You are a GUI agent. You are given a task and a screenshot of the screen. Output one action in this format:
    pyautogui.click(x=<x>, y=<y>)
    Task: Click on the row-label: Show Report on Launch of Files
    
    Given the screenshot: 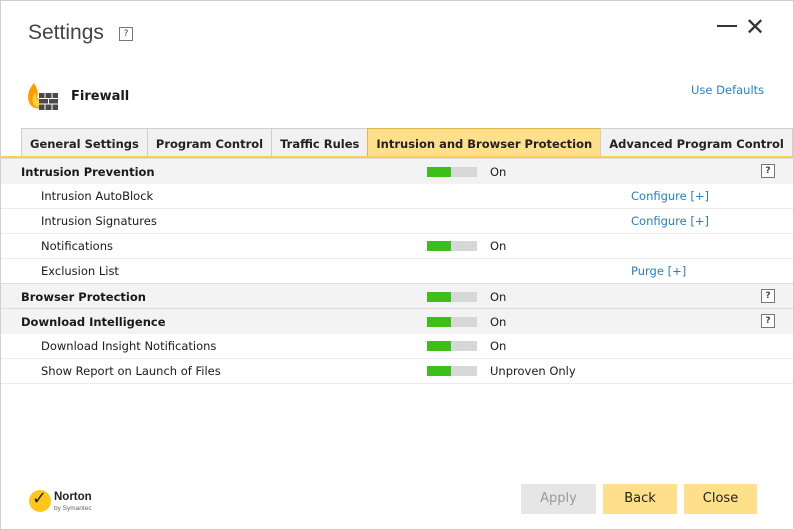 What is the action you would take?
    pyautogui.click(x=131, y=371)
    